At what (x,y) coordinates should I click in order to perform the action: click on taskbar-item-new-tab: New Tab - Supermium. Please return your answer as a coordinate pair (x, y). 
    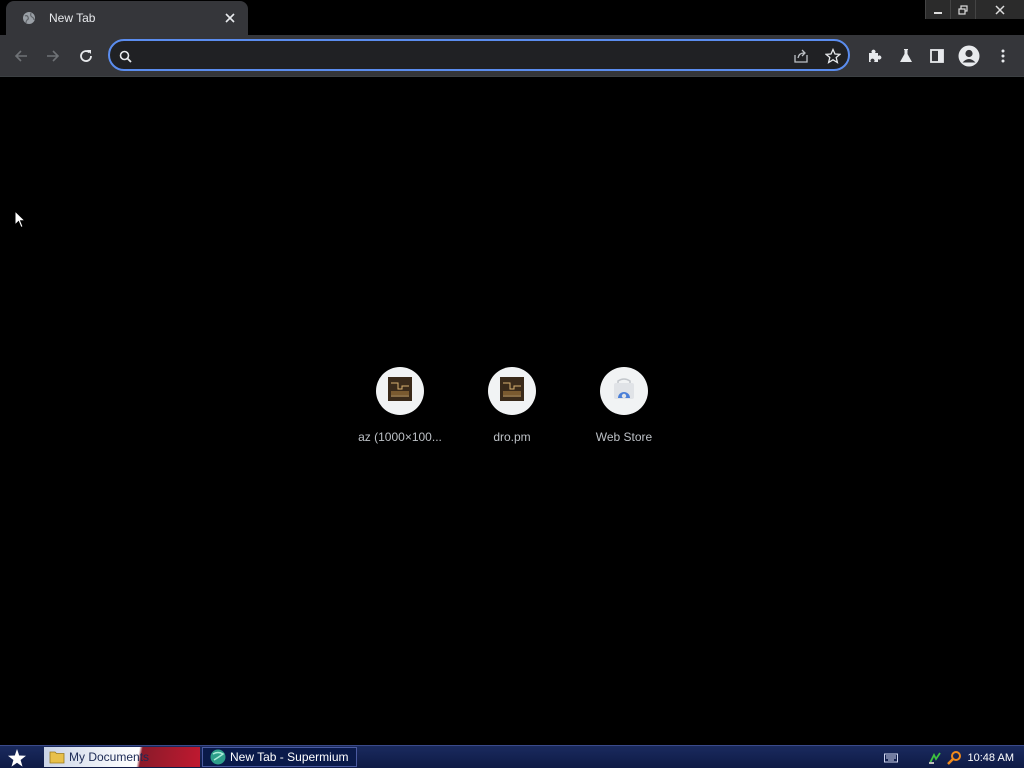
    Looking at the image, I should click on (279, 757).